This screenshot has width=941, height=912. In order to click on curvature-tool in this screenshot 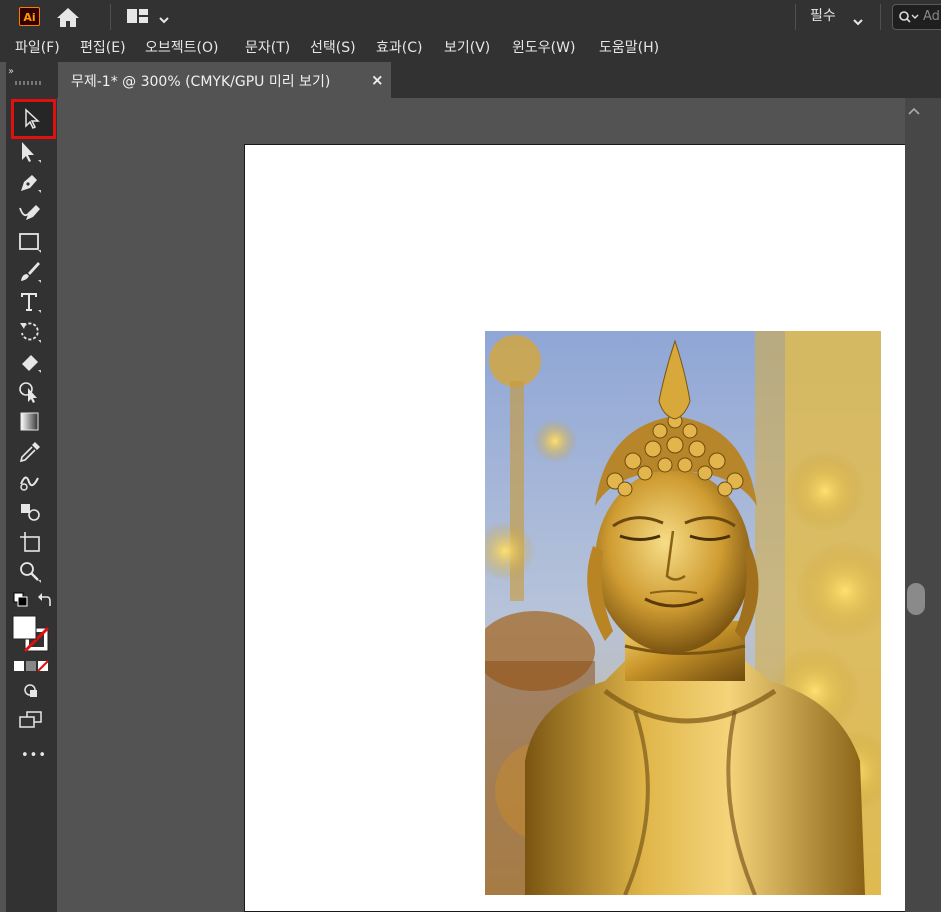, I will do `click(30, 212)`.